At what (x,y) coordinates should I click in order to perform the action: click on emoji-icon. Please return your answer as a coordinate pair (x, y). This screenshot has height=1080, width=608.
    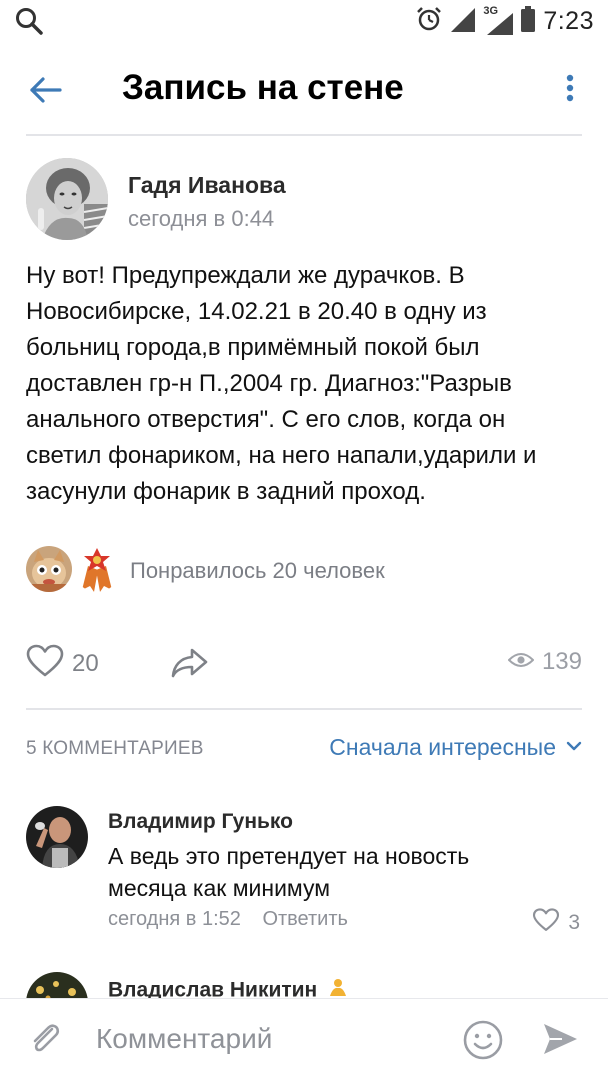
    Looking at the image, I should click on (483, 1042).